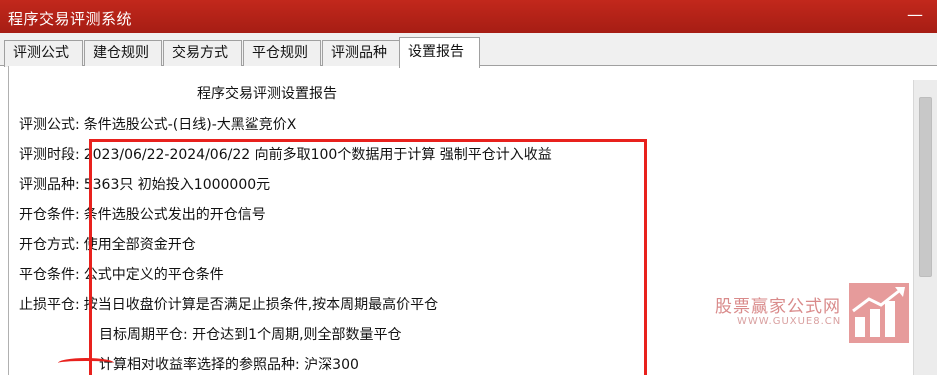  I want to click on row-value: 按当日收盘价计算是否满足止损条件,按本周期最高价平仓, so click(261, 305).